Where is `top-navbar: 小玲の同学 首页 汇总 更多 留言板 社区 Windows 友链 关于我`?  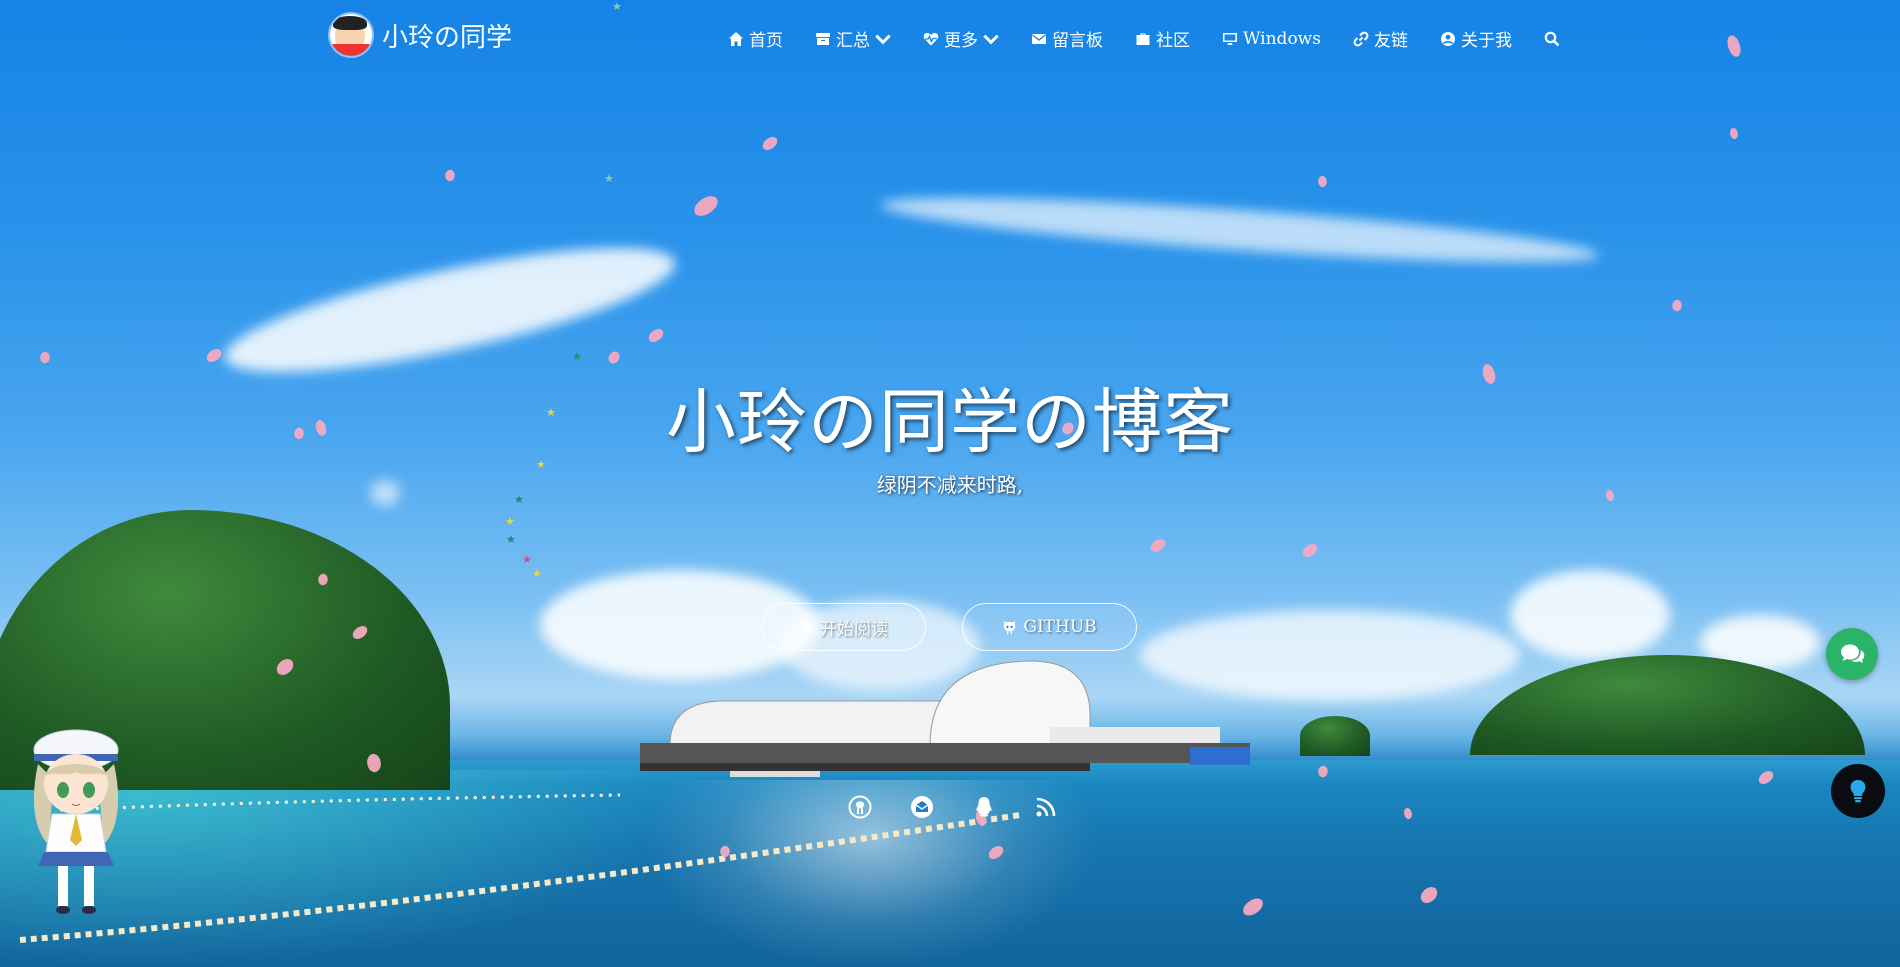 top-navbar: 小玲の同学 首页 汇总 更多 留言板 社区 Windows 友链 关于我 is located at coordinates (950, 39).